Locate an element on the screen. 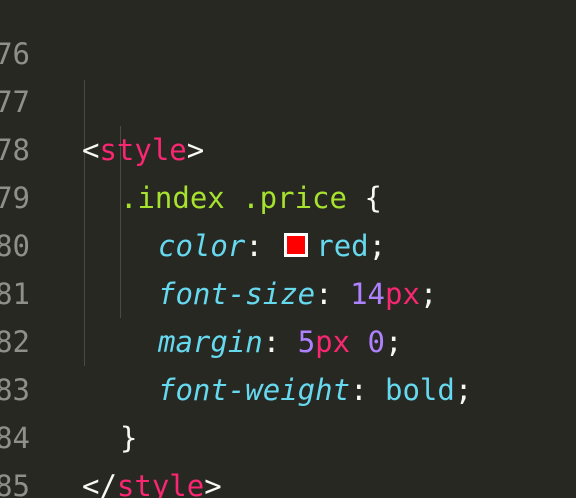 Image resolution: width=576 pixels, height=498 pixels. indent-guide-outer is located at coordinates (84, 223).